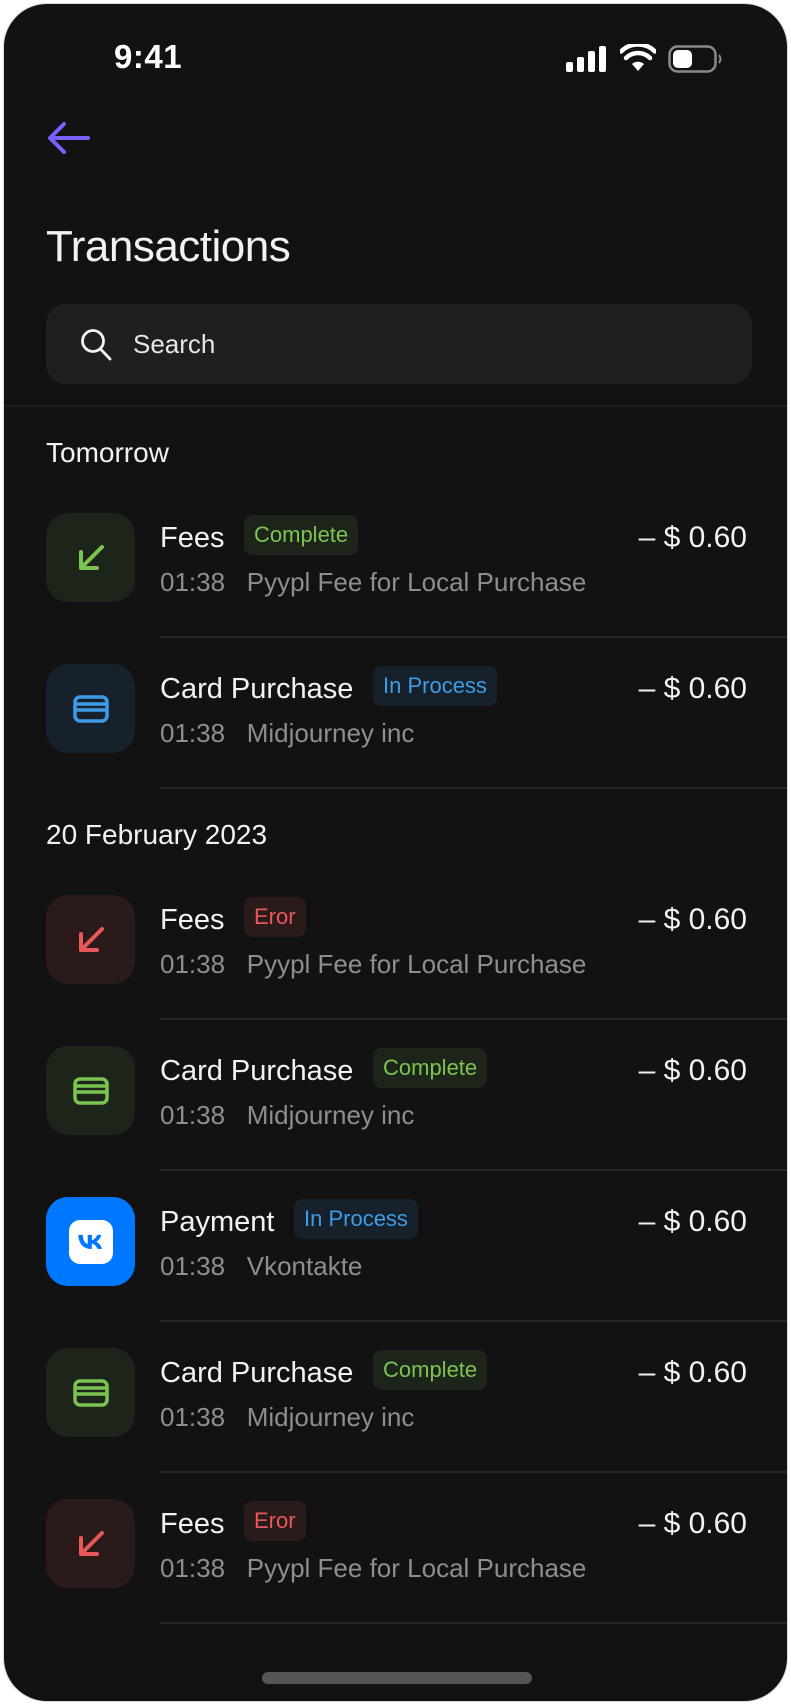 The image size is (791, 1705). What do you see at coordinates (107, 452) in the screenshot?
I see `section-header: Tomorrow` at bounding box center [107, 452].